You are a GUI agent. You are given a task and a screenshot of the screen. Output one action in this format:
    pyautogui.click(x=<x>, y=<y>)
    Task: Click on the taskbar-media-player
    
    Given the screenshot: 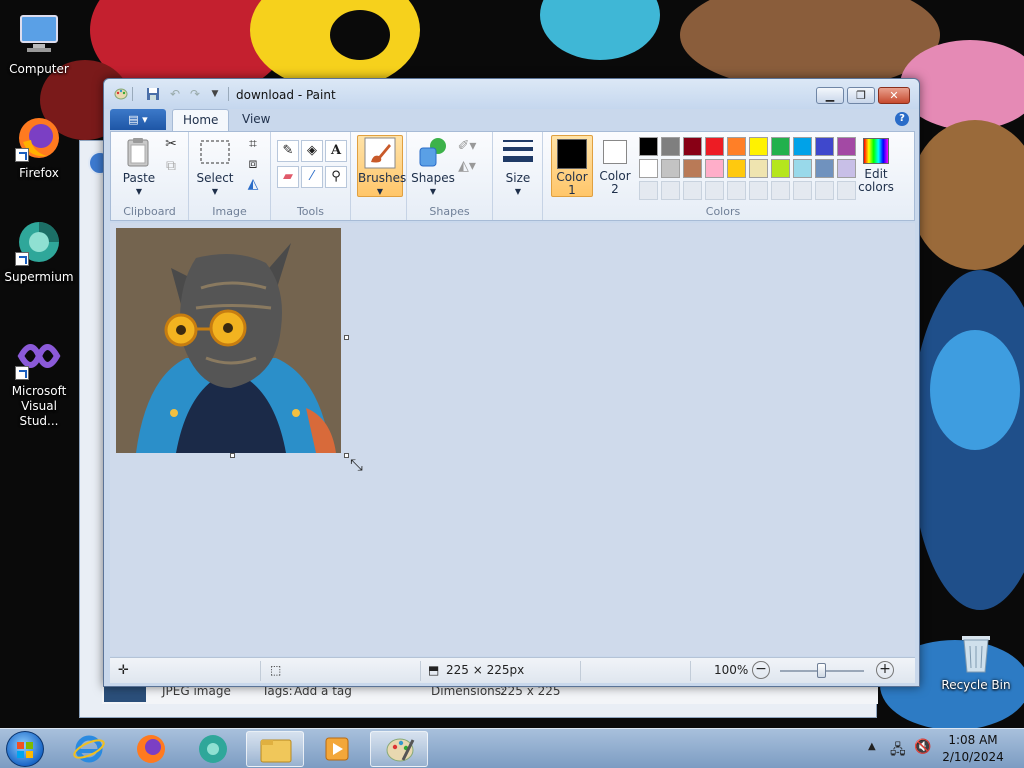 What is the action you would take?
    pyautogui.click(x=337, y=749)
    